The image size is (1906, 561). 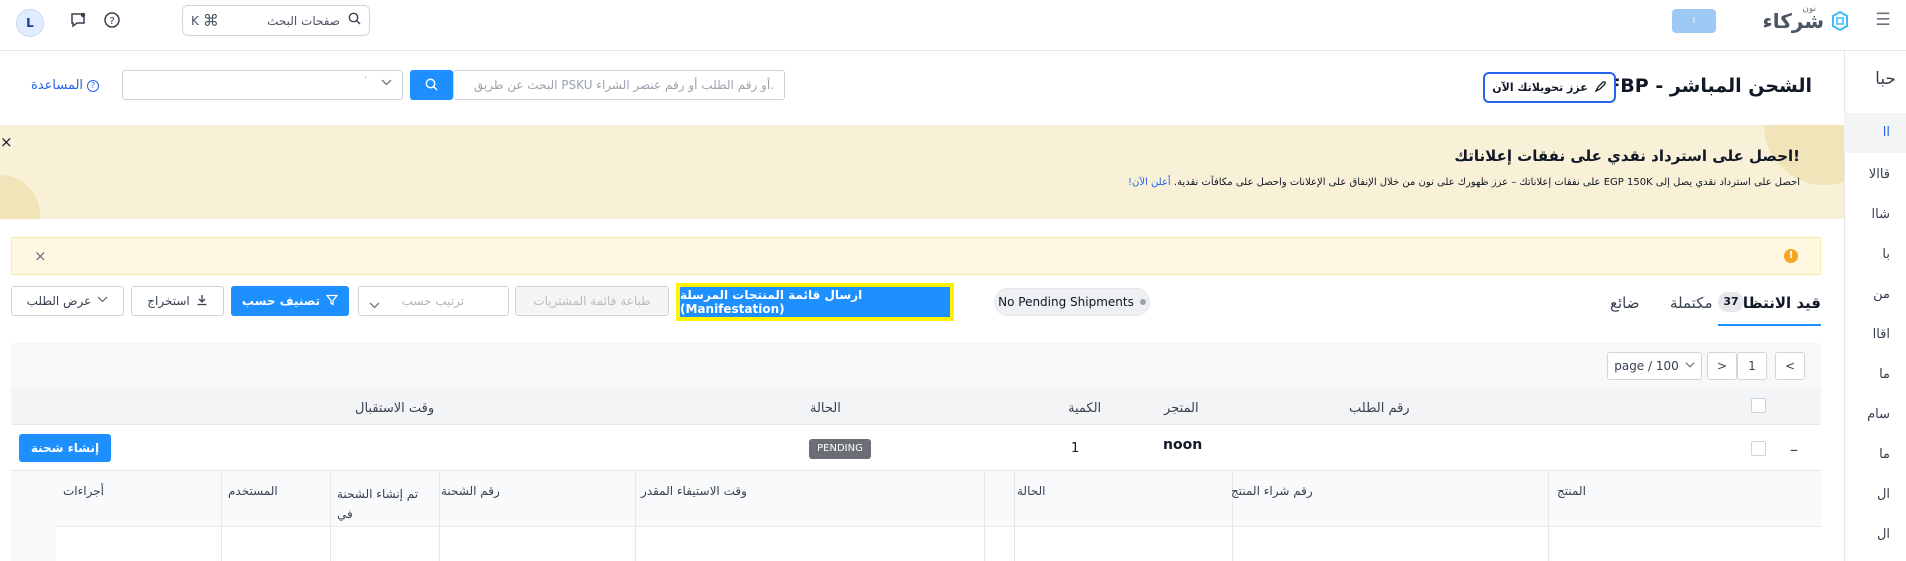 What do you see at coordinates (395, 408) in the screenshot?
I see `column-receive-time: وقت الاستقبال` at bounding box center [395, 408].